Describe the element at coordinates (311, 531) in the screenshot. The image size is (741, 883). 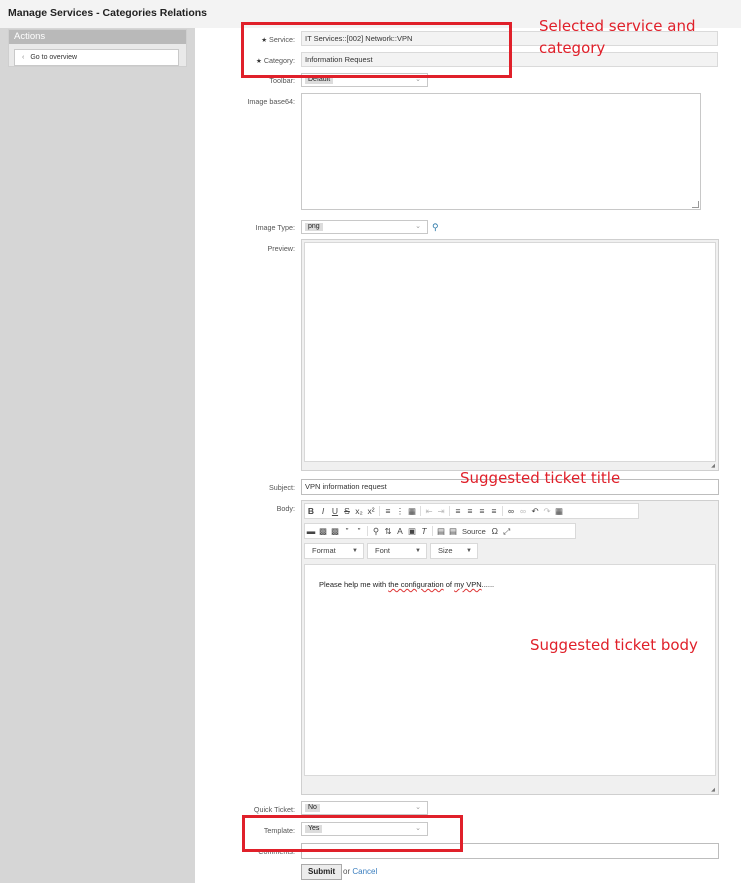
I see `horizontal-rule-icon: ▬` at that location.